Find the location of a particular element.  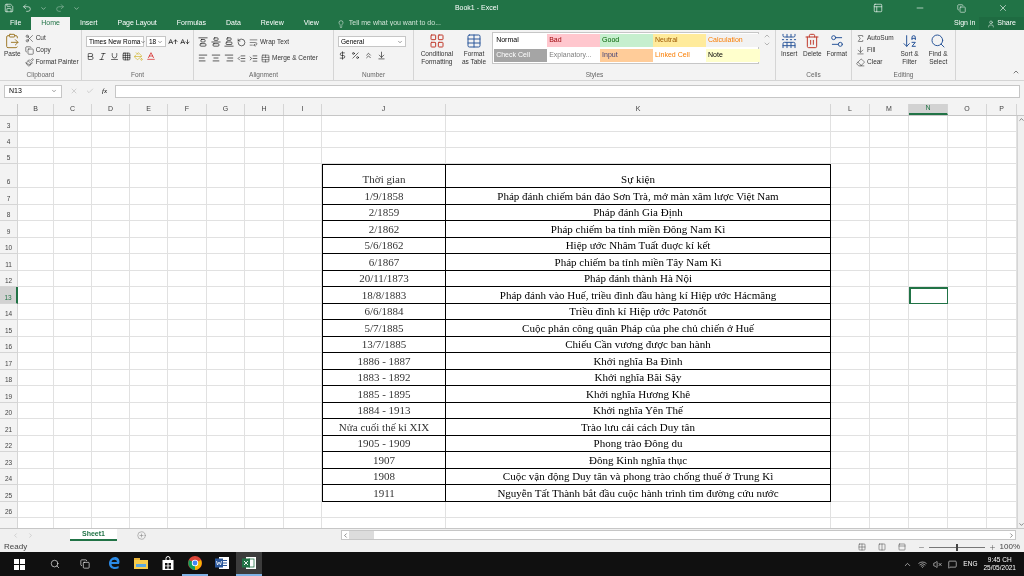

grow-font-icon is located at coordinates (173, 41).